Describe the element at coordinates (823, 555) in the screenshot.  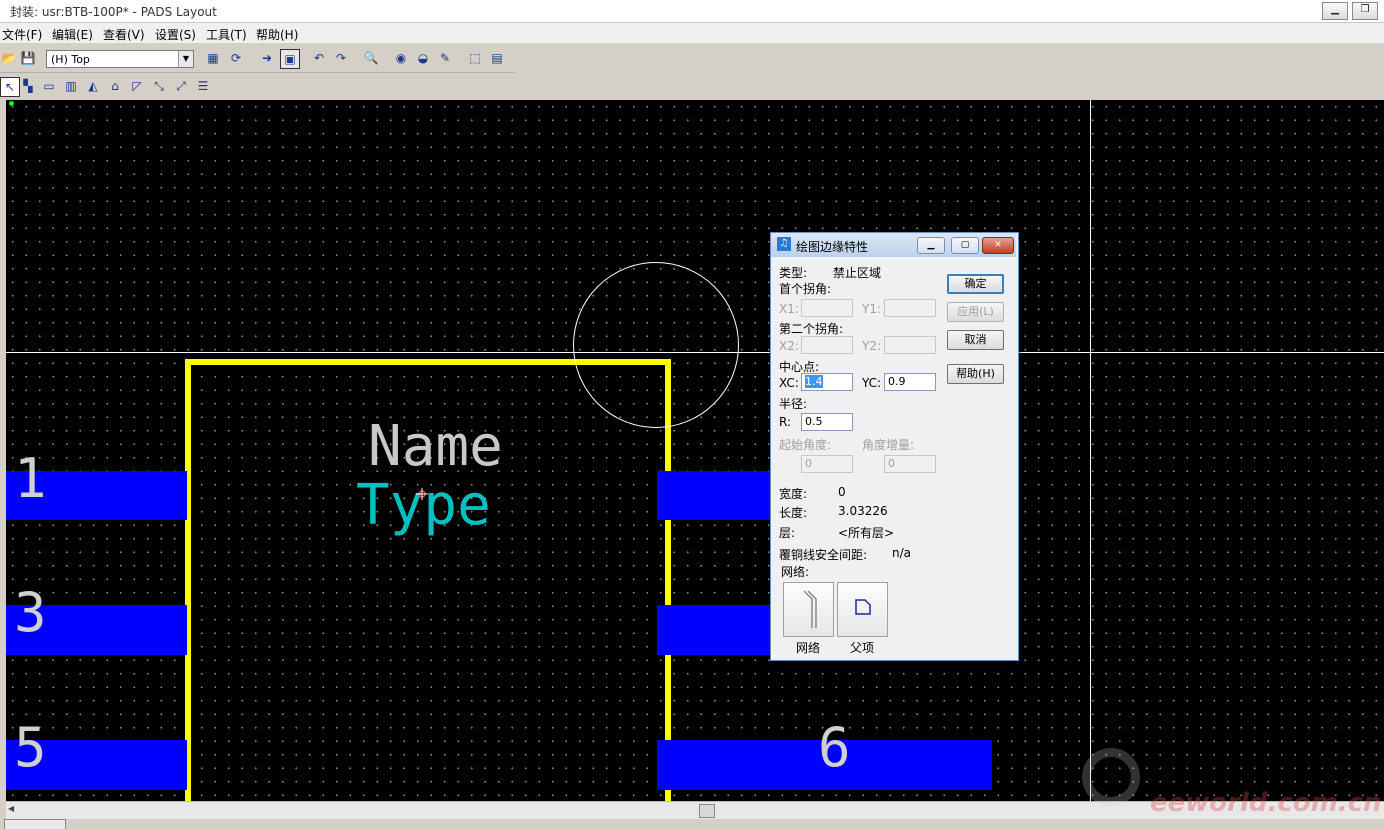
I see `clearance-label: 覆铜线安全间距:` at that location.